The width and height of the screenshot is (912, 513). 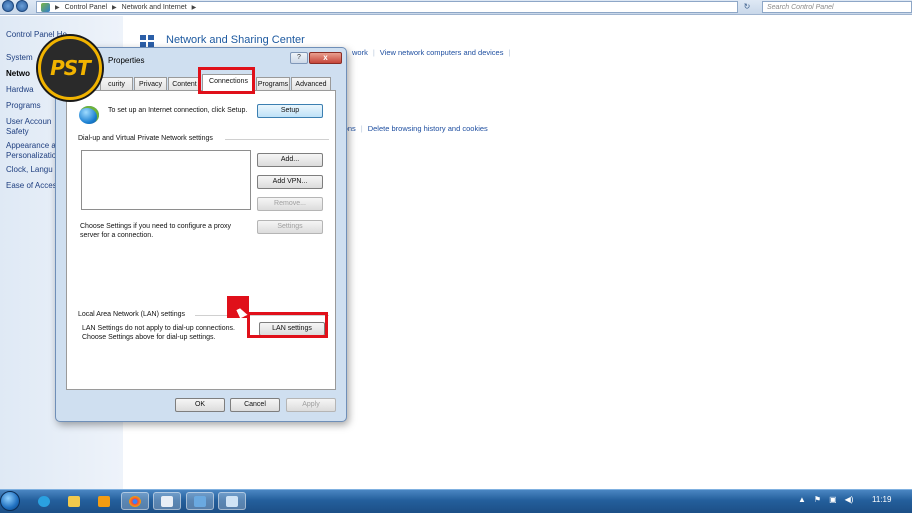 What do you see at coordinates (19, 57) in the screenshot?
I see `nav-system-and-security: System` at bounding box center [19, 57].